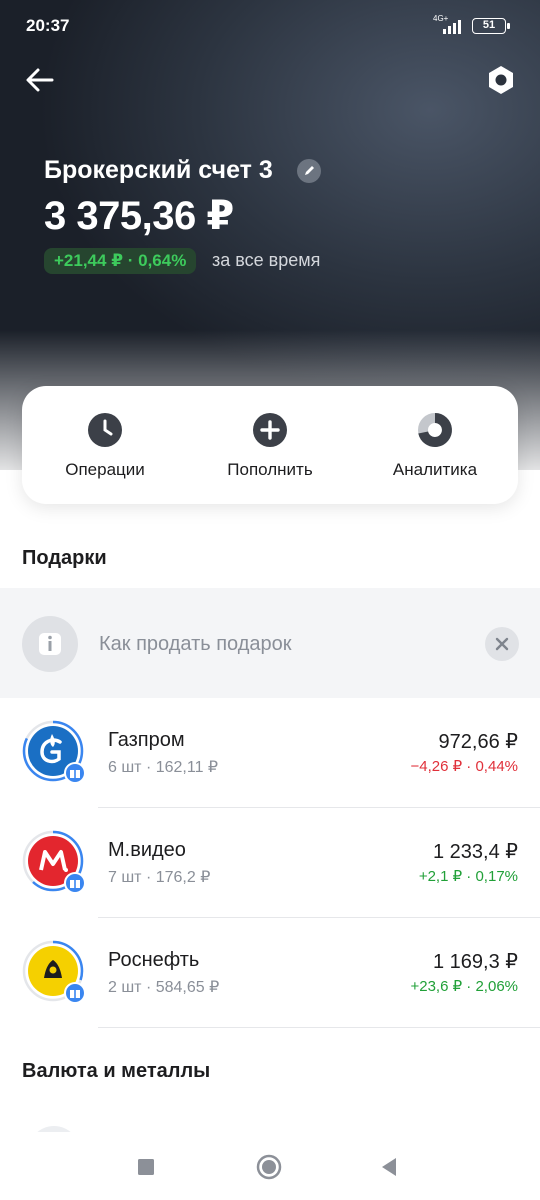 This screenshot has height=1200, width=540. Describe the element at coordinates (435, 430) in the screenshot. I see `donut-chart-icon` at that location.